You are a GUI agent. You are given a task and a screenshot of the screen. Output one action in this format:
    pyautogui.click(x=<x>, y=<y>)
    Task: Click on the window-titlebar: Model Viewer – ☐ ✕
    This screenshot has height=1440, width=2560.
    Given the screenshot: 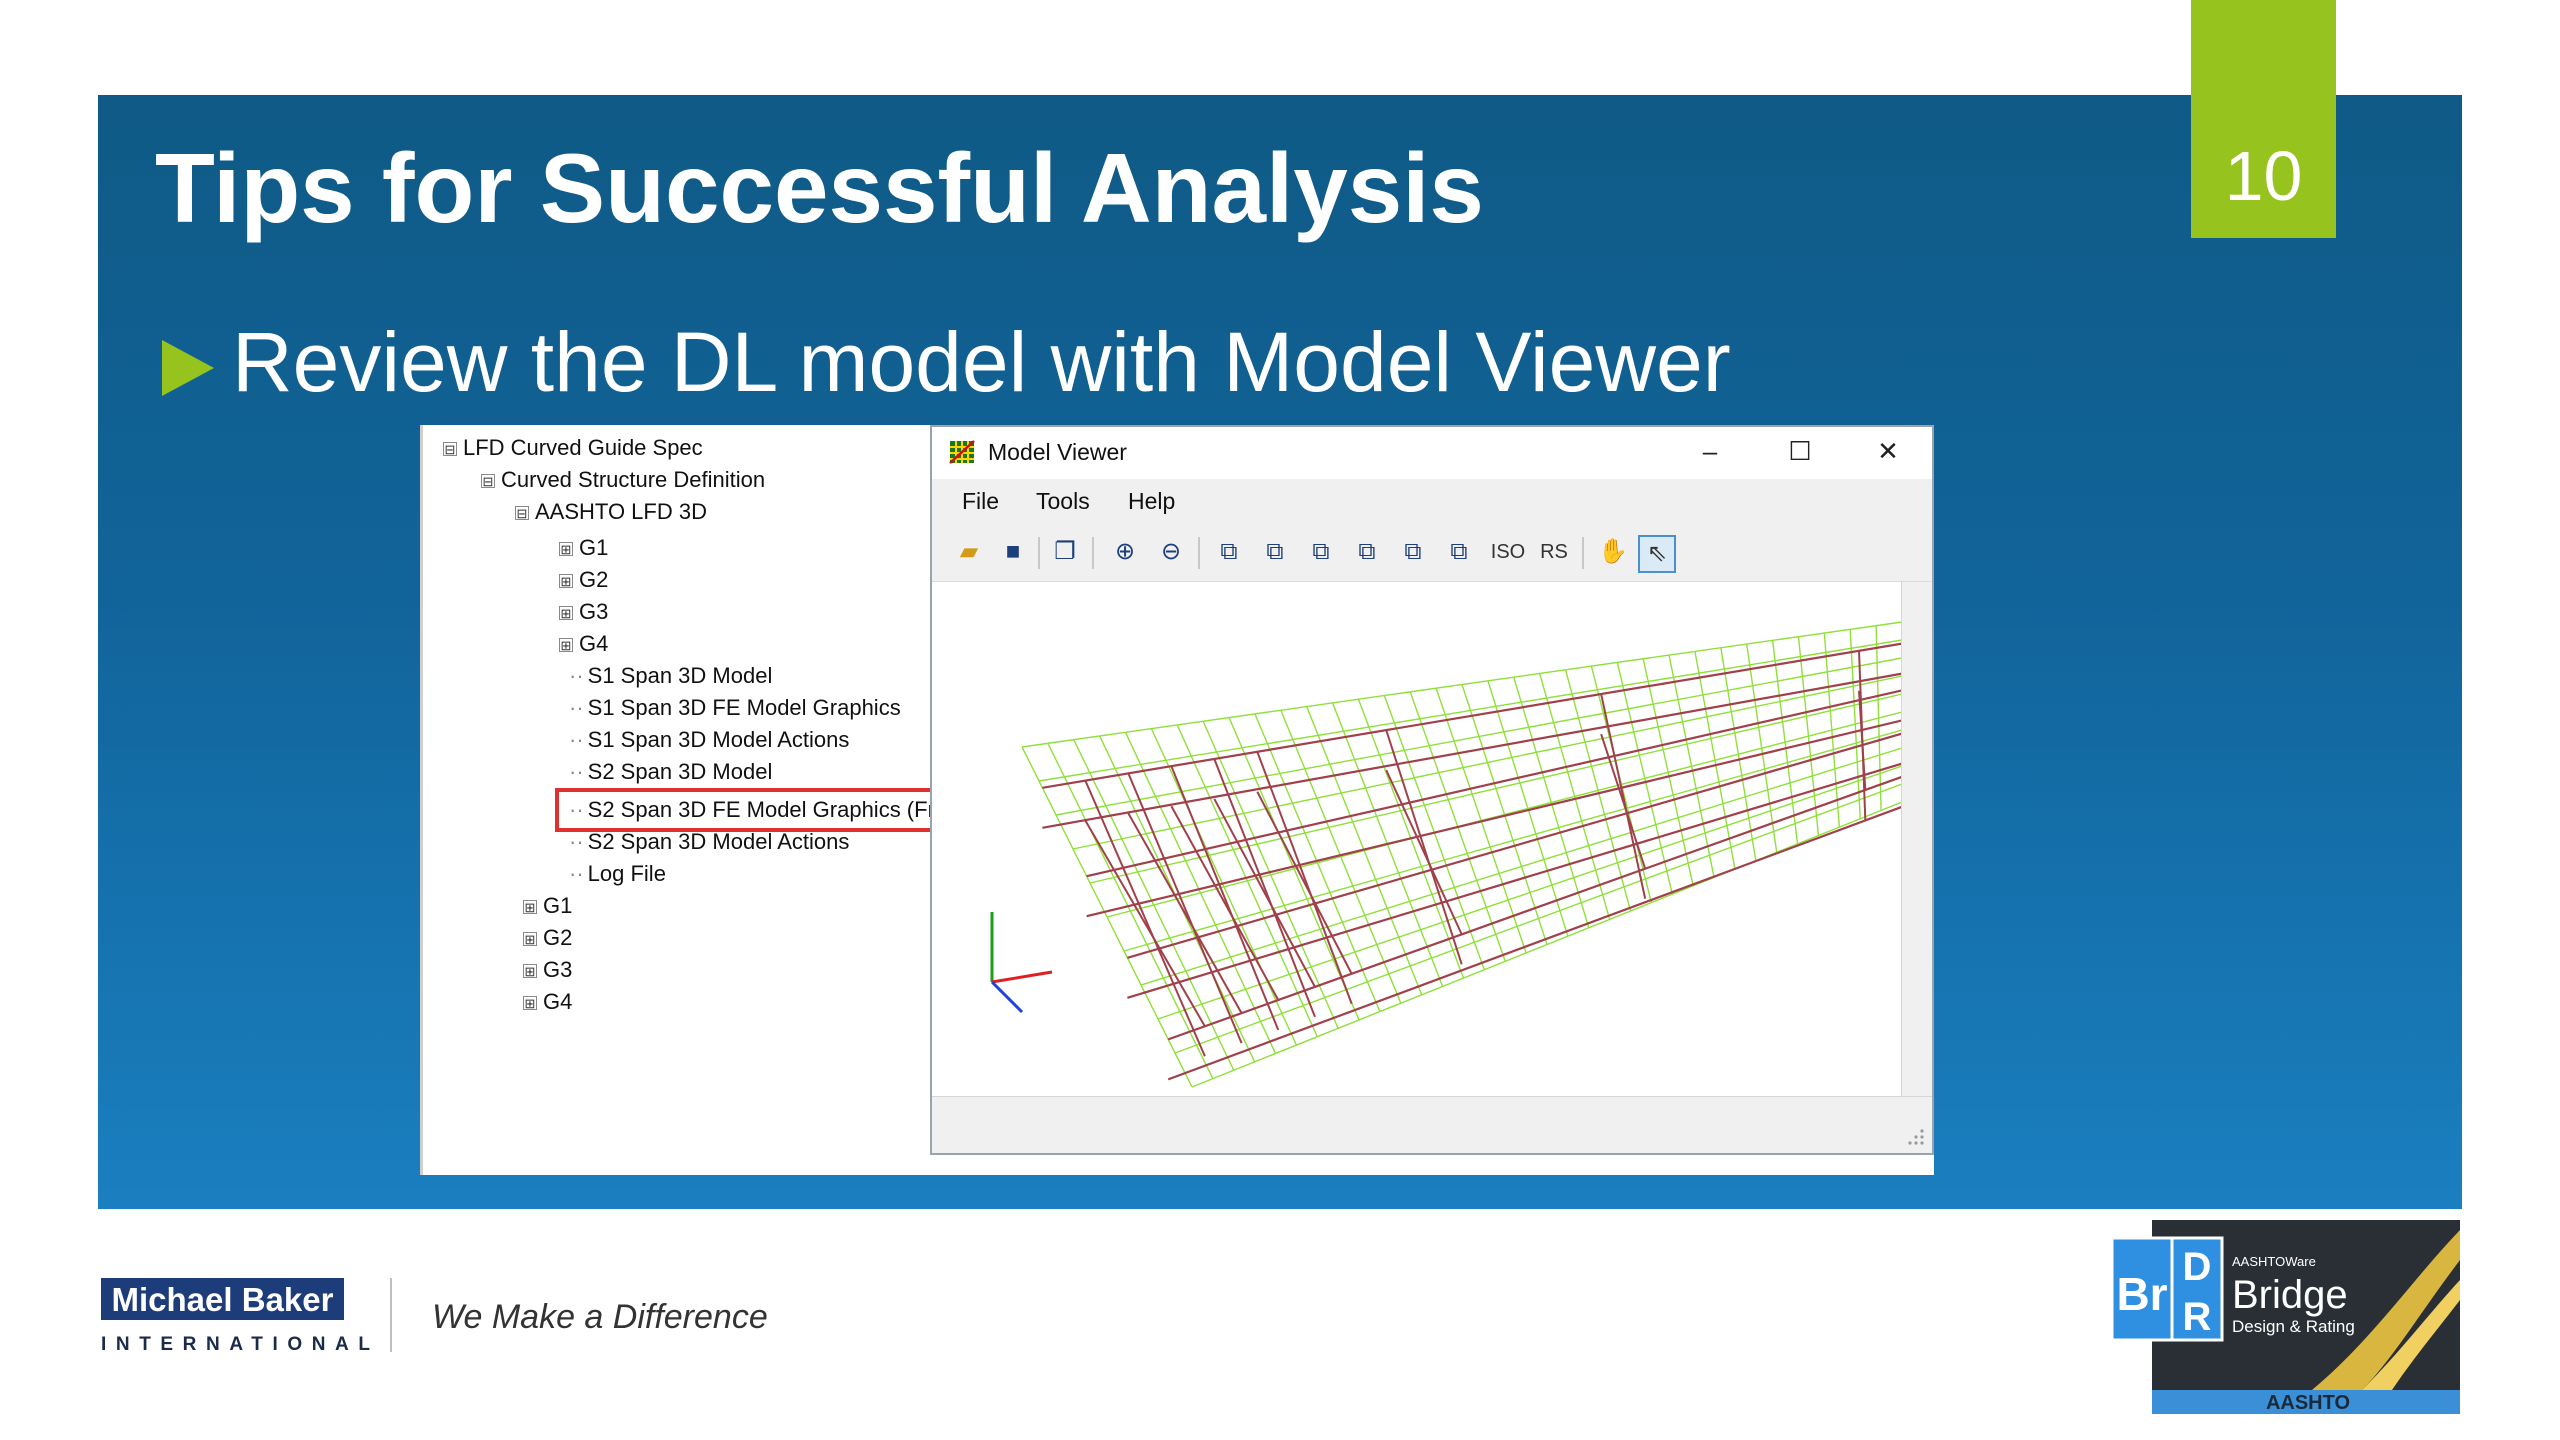 What is the action you would take?
    pyautogui.click(x=1432, y=452)
    